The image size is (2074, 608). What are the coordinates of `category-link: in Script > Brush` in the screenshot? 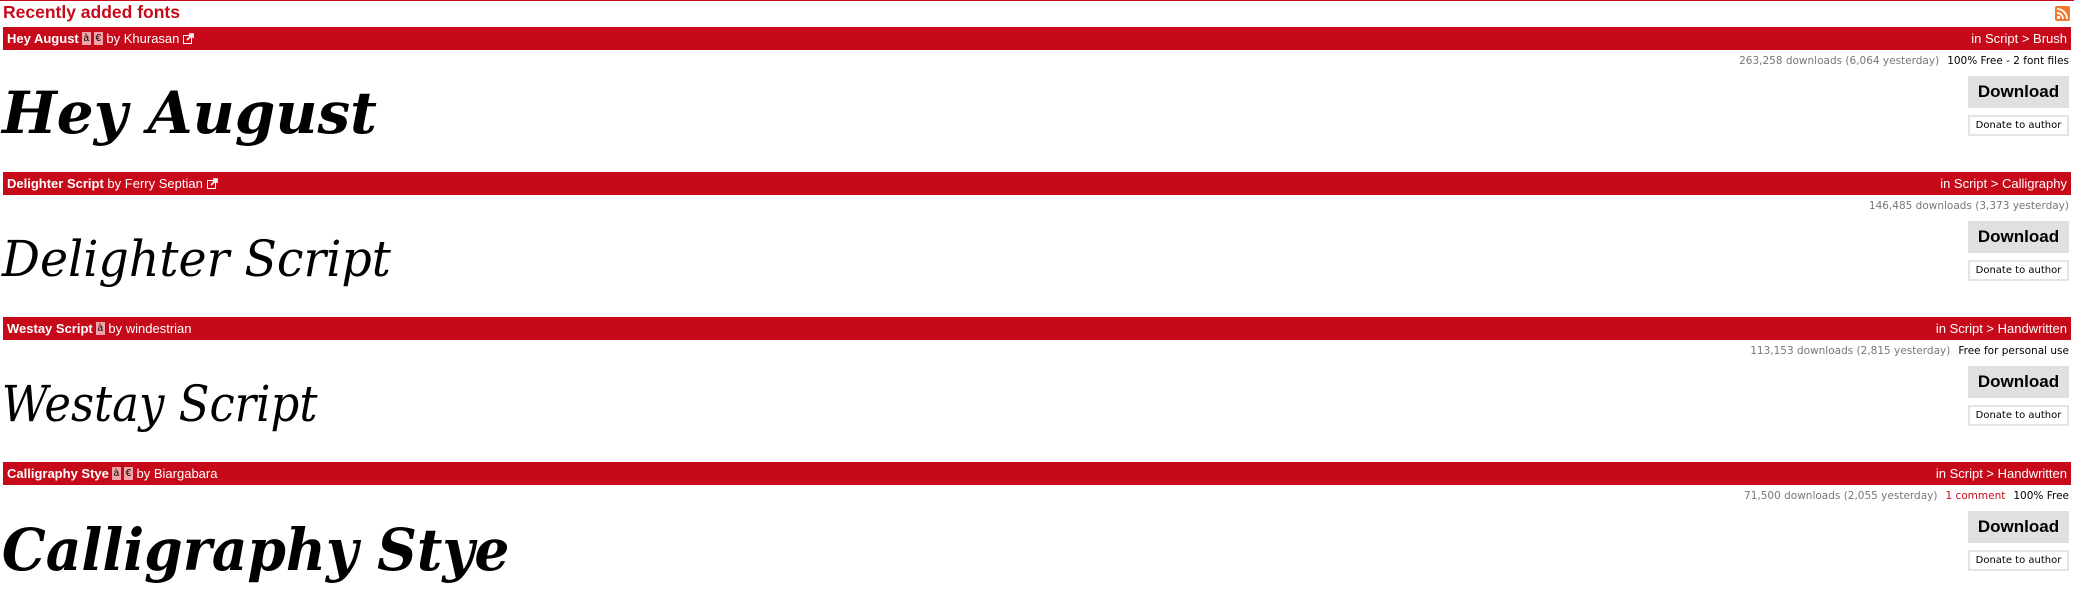 It's located at (2019, 38).